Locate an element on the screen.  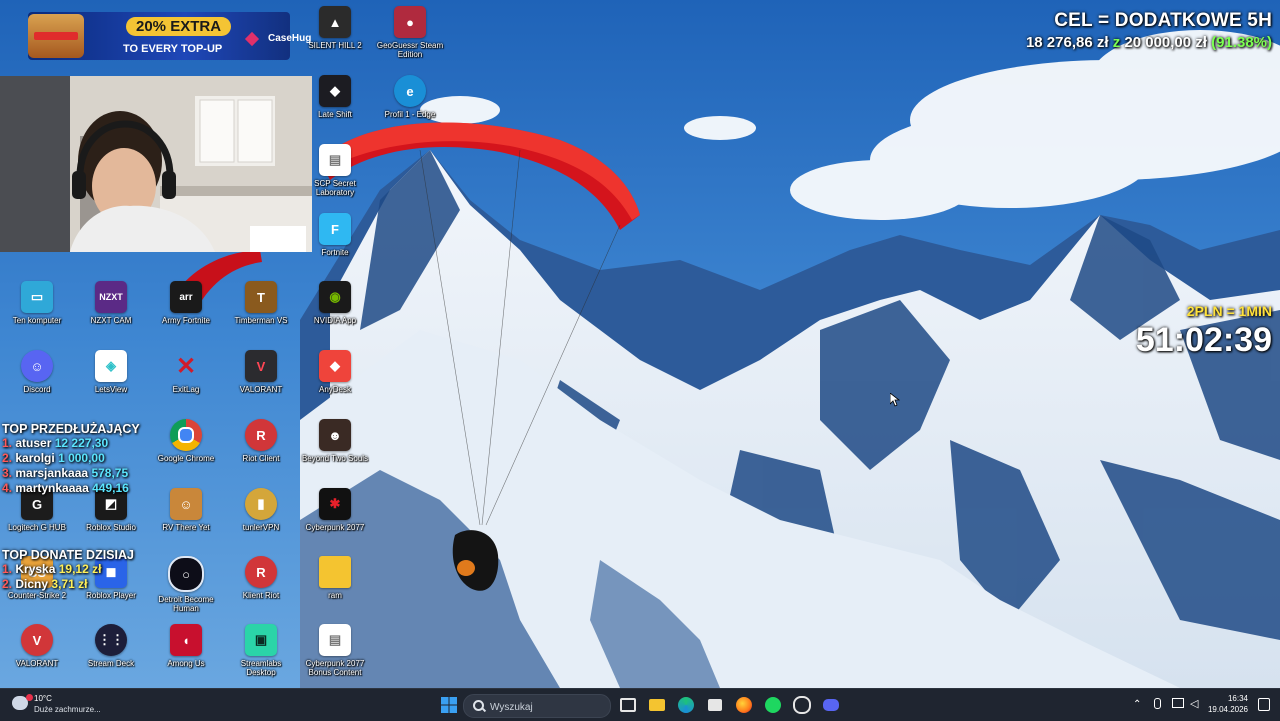
desktop-icon-label: Roblox Studio is located at coordinates (111, 527).